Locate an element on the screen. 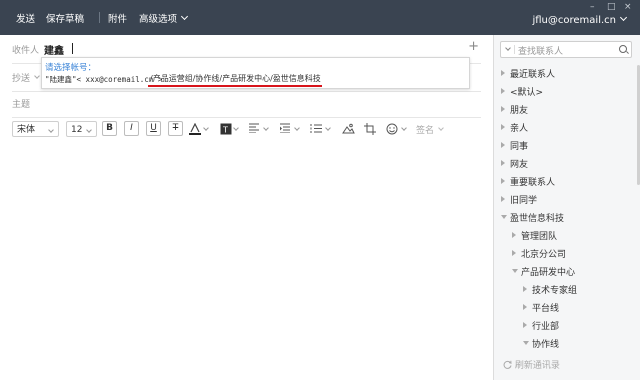 The width and height of the screenshot is (640, 380). to-label: 收件人 is located at coordinates (26, 51).